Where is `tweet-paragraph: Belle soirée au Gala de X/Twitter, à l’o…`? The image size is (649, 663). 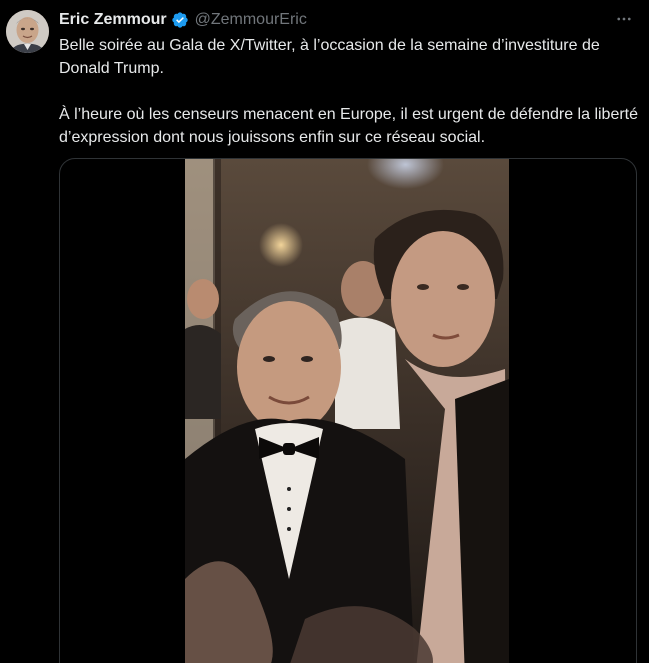 tweet-paragraph: Belle soirée au Gala de X/Twitter, à l’o… is located at coordinates (329, 57).